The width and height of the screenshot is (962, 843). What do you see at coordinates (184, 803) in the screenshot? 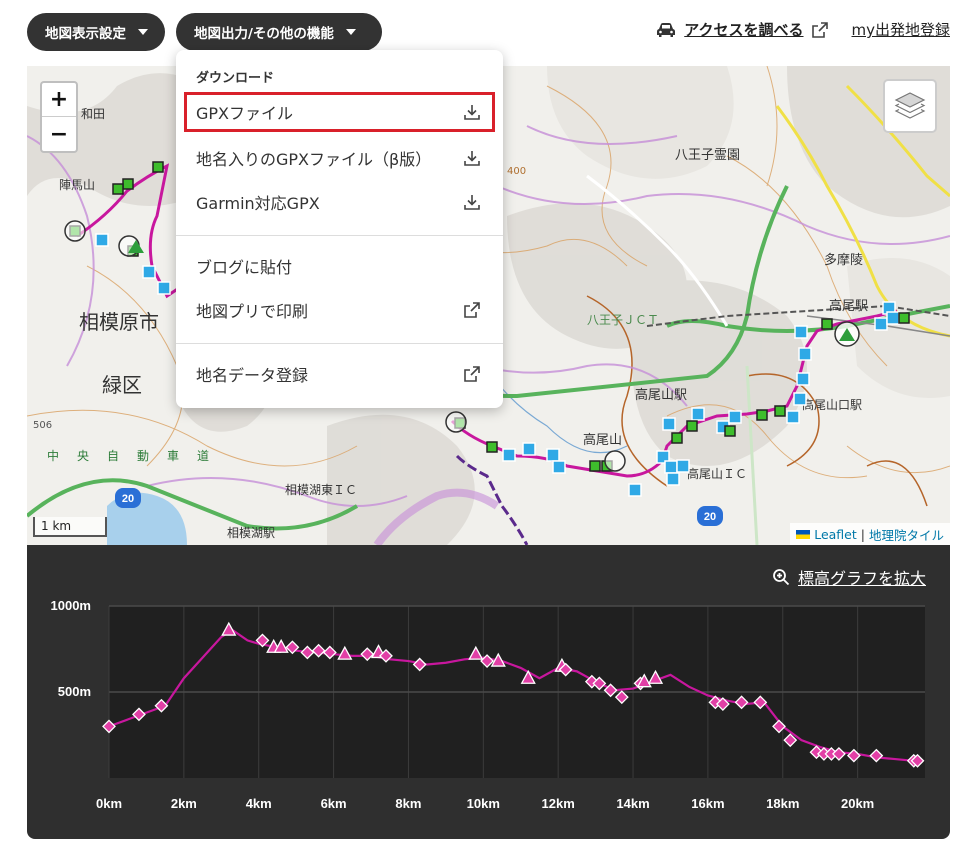
I see `x-tick-label: 2km` at bounding box center [184, 803].